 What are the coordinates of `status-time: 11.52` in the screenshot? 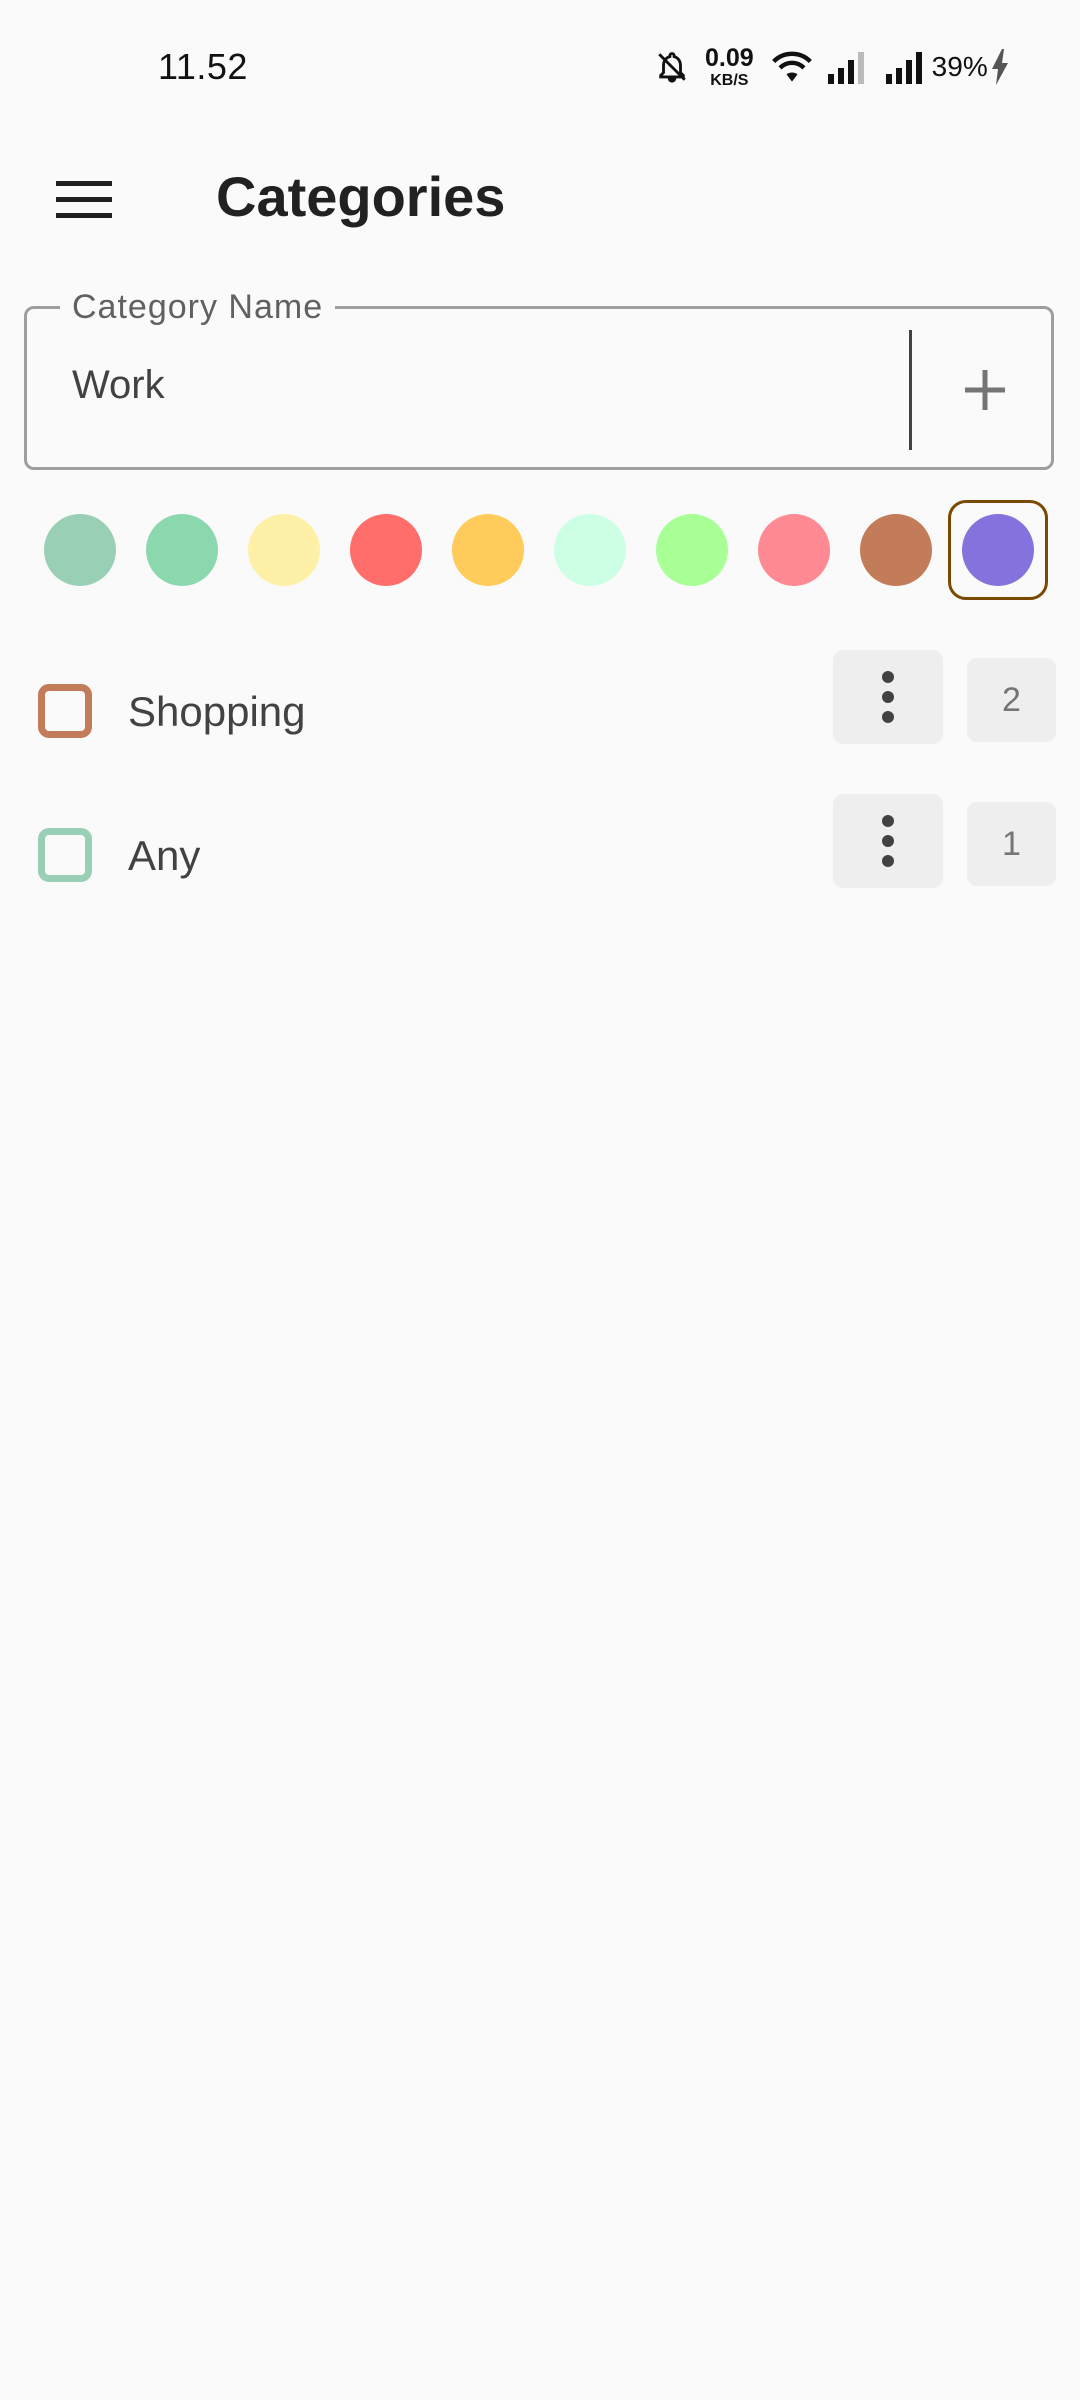 It's located at (203, 66).